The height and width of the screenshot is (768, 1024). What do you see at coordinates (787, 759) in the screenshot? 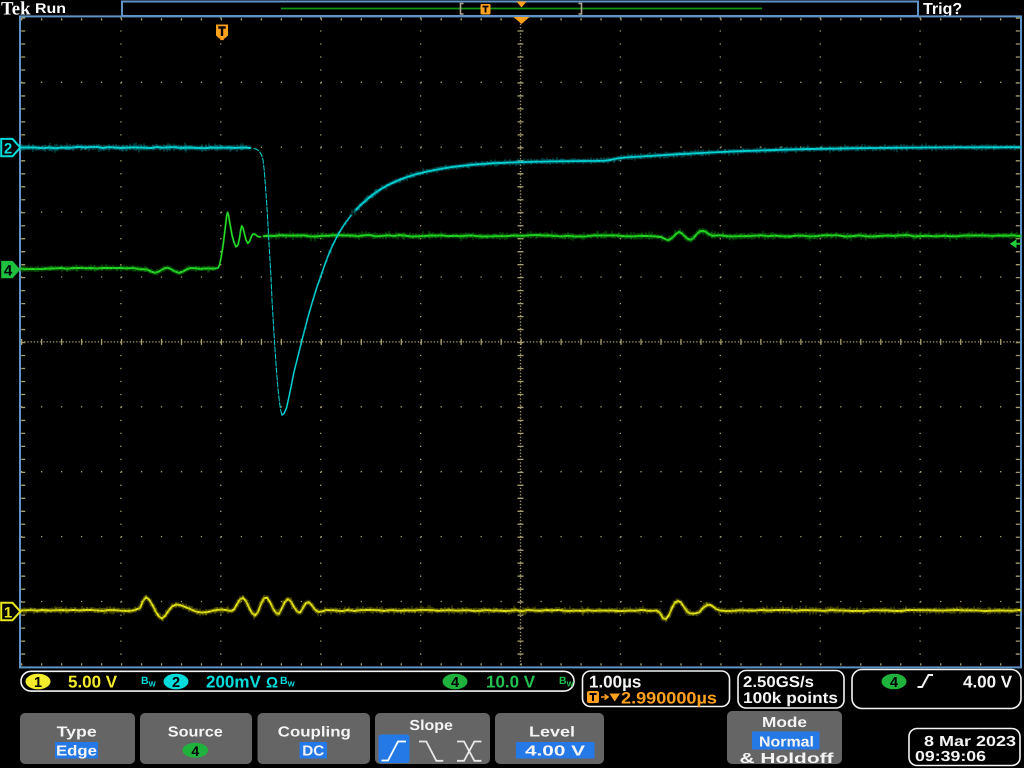
I see `svg-text: & Holdoff` at bounding box center [787, 759].